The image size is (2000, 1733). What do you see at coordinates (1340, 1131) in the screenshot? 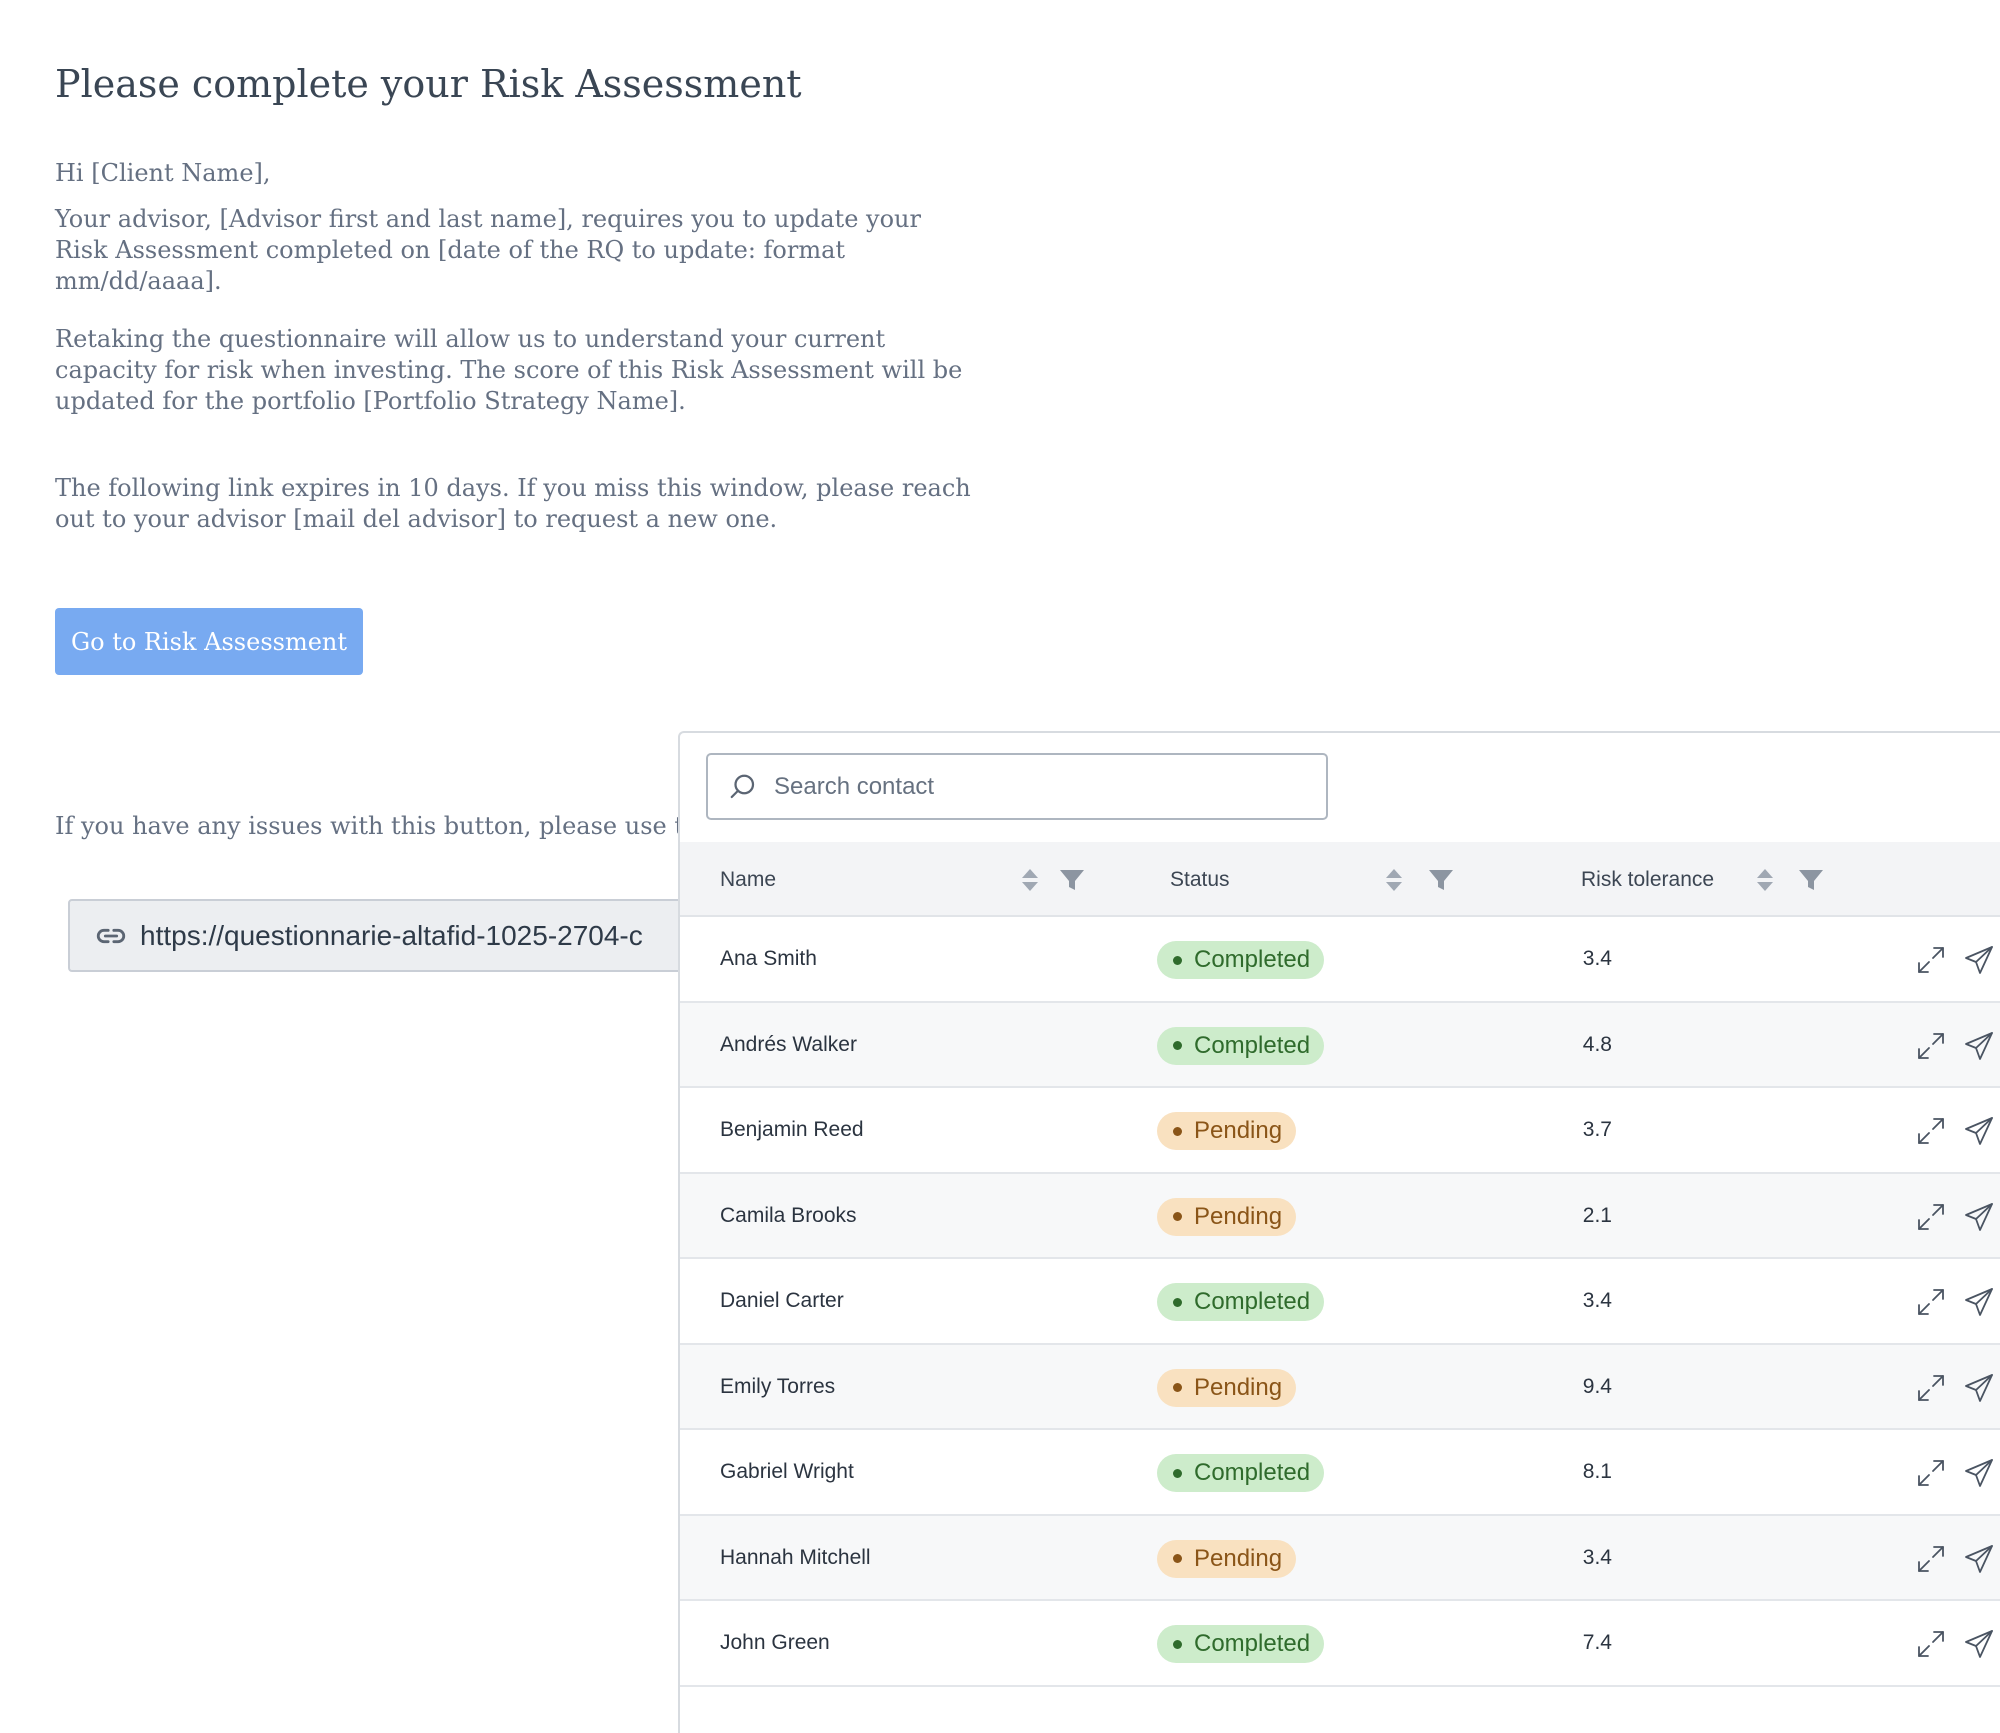
I see `table-row: Benjamin Reed Pending 3.7` at bounding box center [1340, 1131].